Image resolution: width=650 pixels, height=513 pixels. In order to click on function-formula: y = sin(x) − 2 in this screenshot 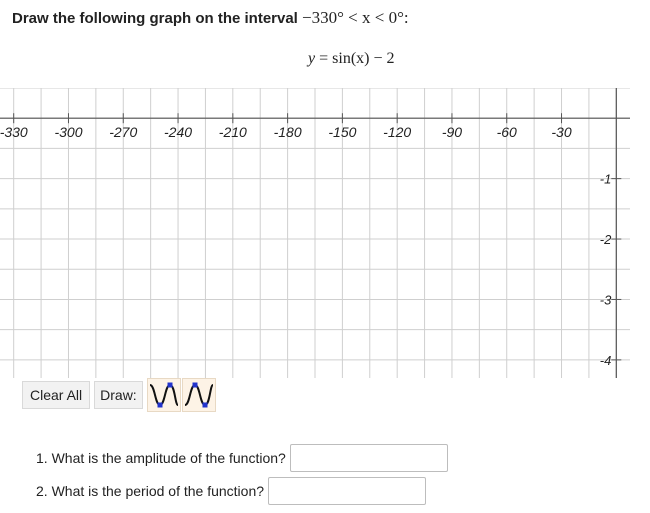, I will do `click(351, 59)`.